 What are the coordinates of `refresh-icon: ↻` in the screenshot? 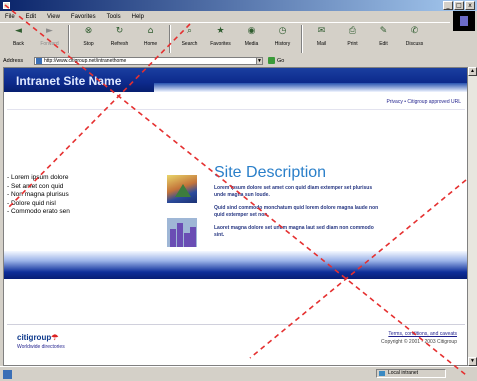 It's located at (119, 31).